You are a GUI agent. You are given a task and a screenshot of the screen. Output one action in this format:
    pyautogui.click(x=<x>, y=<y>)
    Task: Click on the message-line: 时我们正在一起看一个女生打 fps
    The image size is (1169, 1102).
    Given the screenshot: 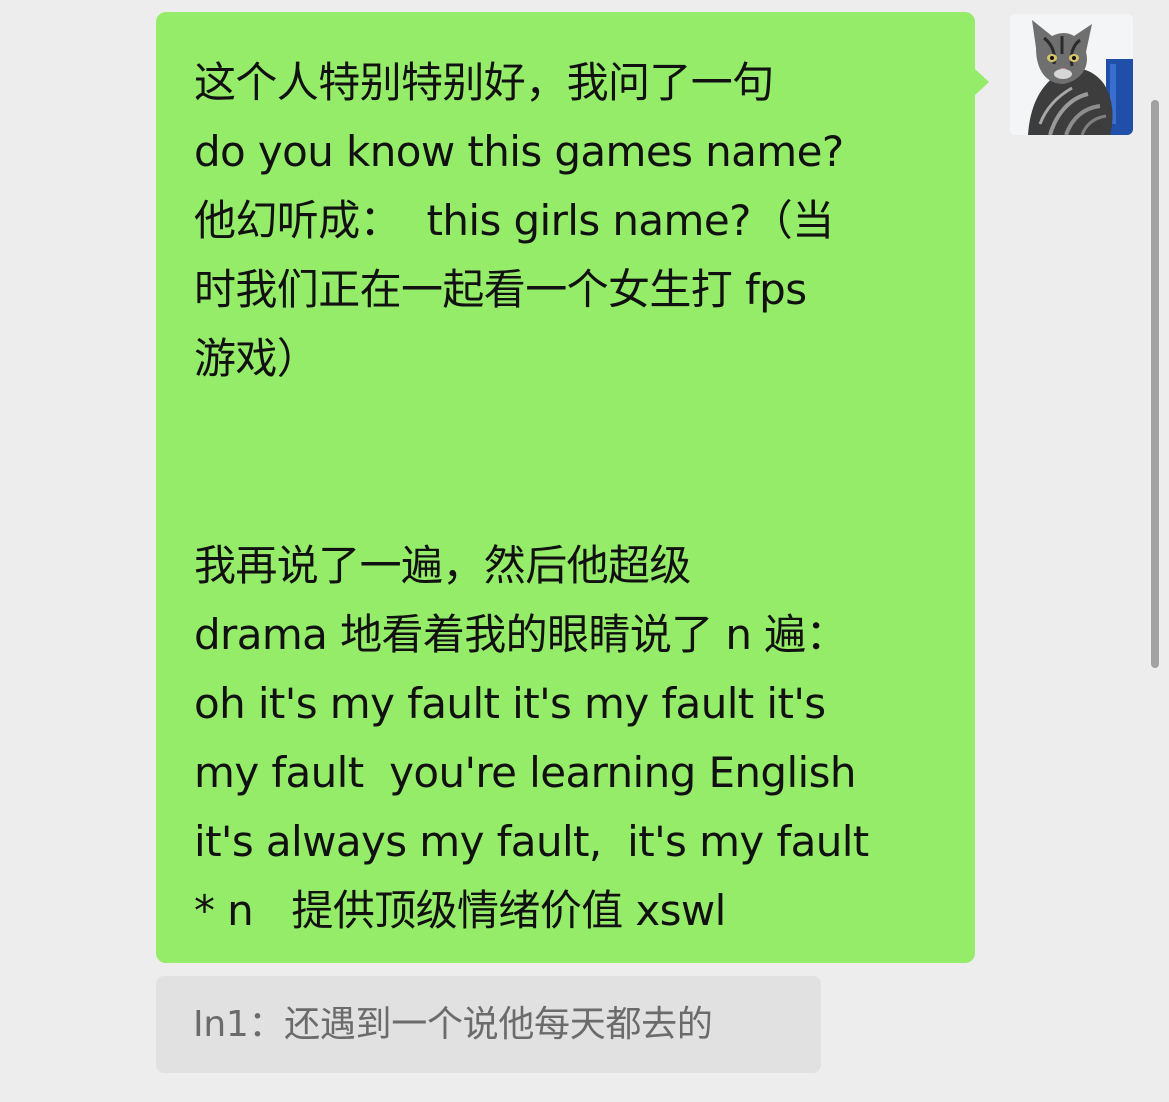 What is the action you would take?
    pyautogui.click(x=500, y=289)
    